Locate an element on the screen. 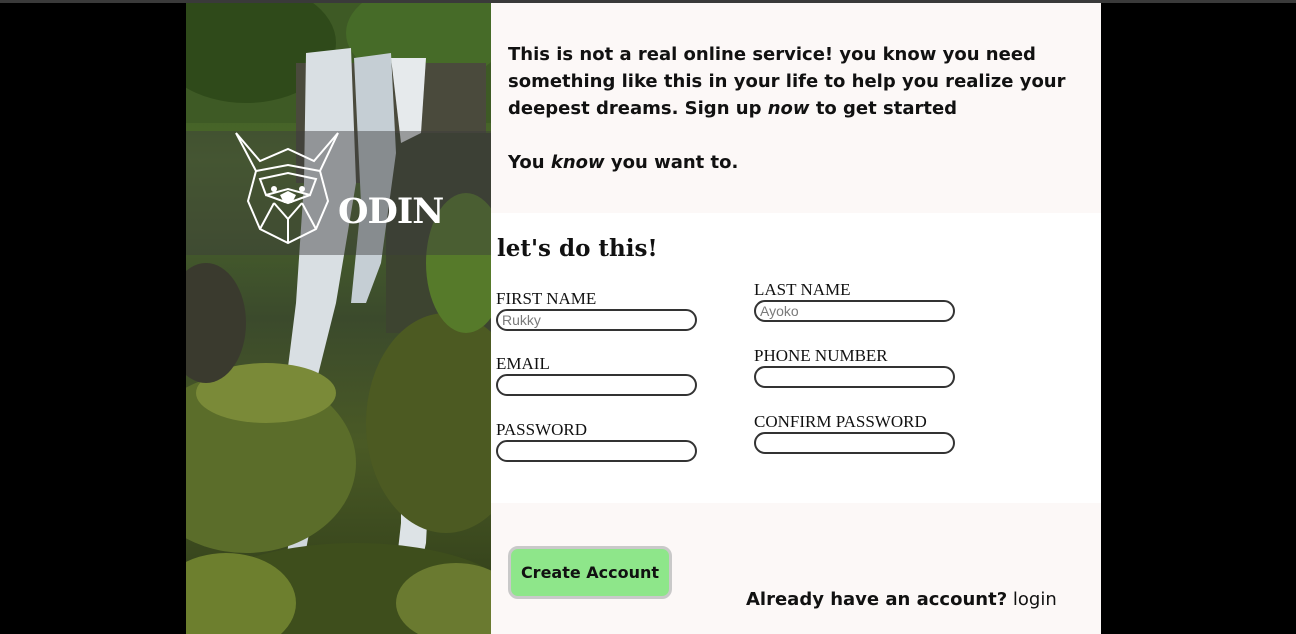  create-account-button: Create Account is located at coordinates (590, 572).